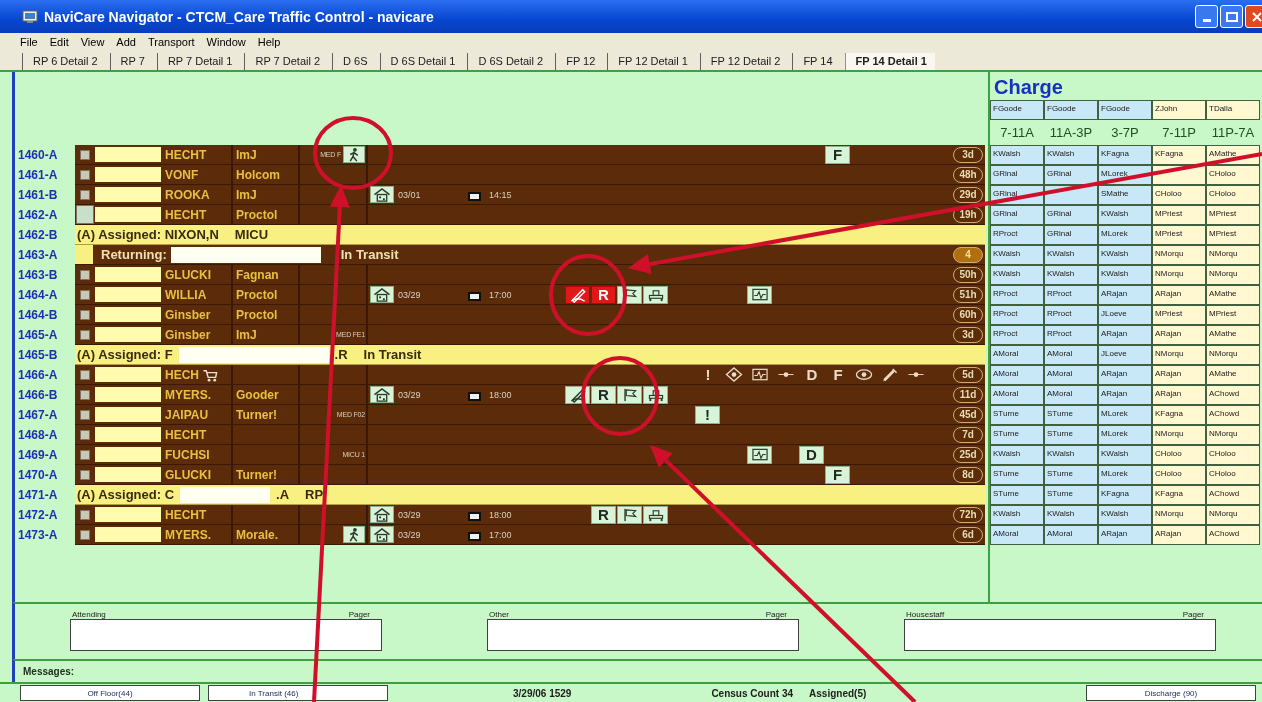  Describe the element at coordinates (45, 295) in the screenshot. I see `bed-label: 1464-A` at that location.